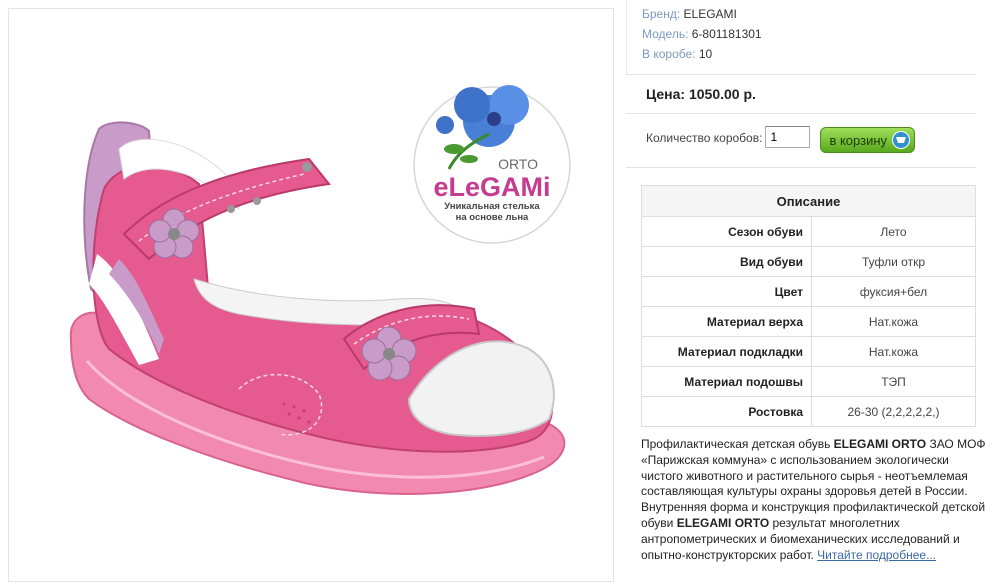 The image size is (992, 584). I want to click on desc-text-1: Профилактическая детская обувь, so click(737, 444).